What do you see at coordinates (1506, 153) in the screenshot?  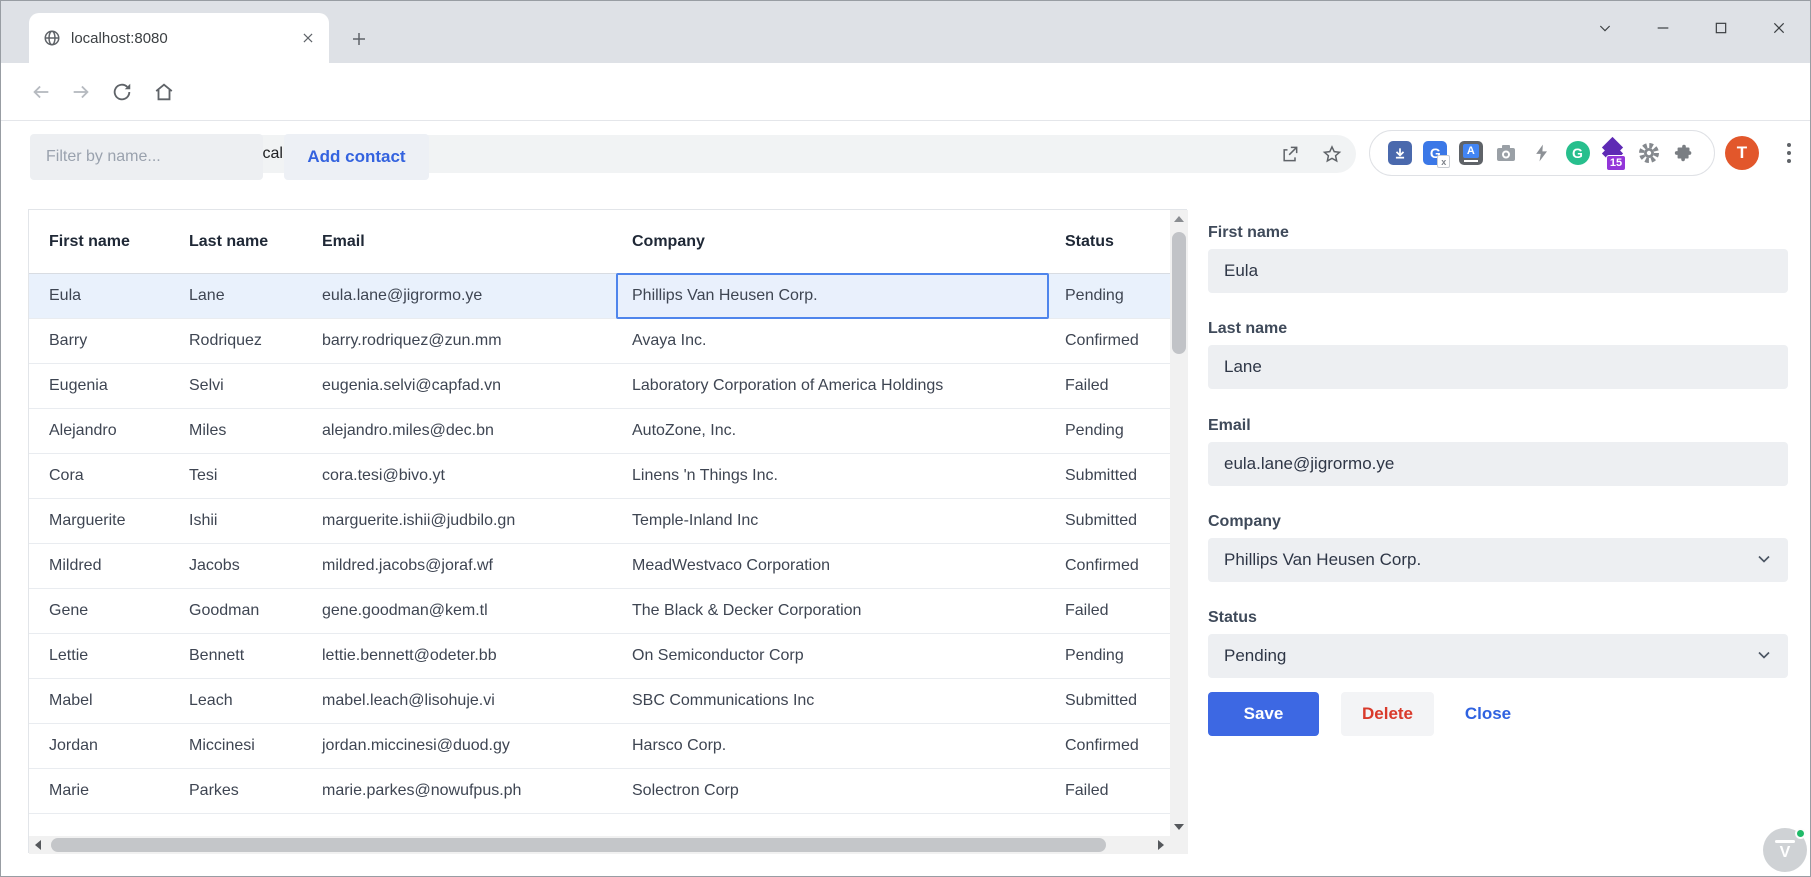 I see `camera-extension-icon` at bounding box center [1506, 153].